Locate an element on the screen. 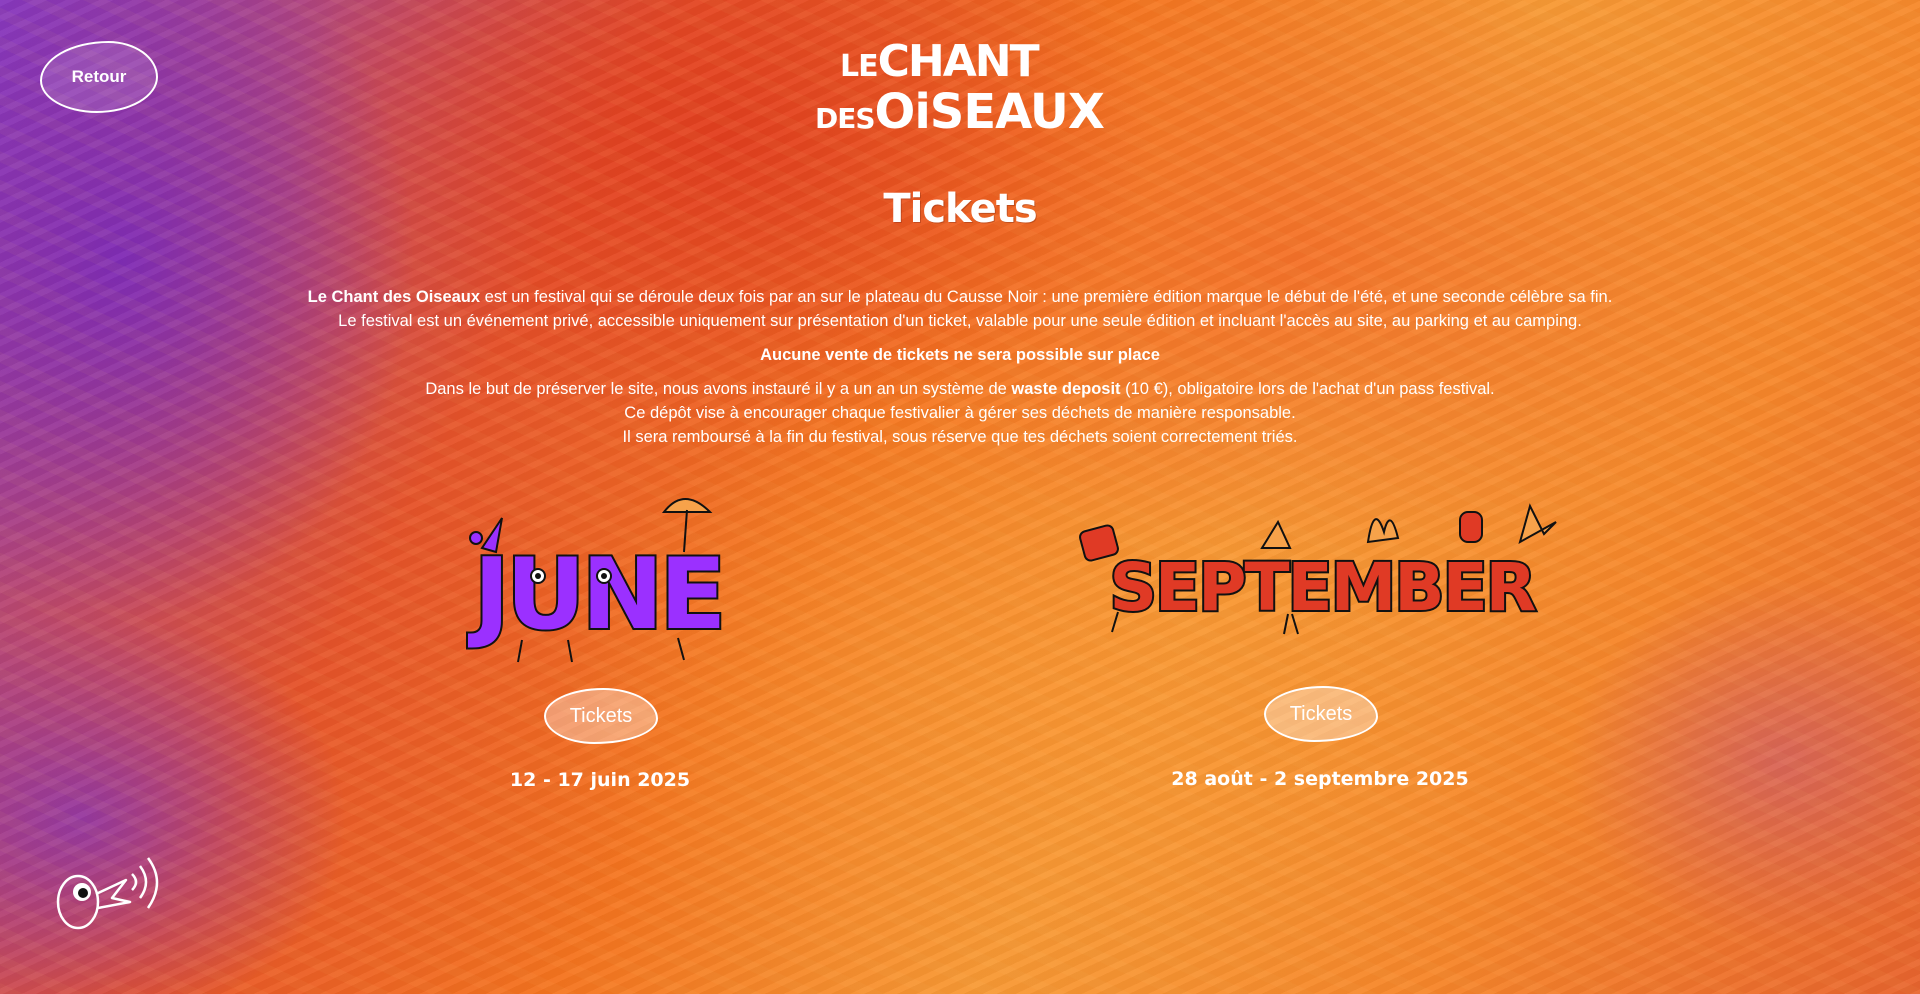 This screenshot has height=994, width=1920. back-button-label: Retour is located at coordinates (99, 76).